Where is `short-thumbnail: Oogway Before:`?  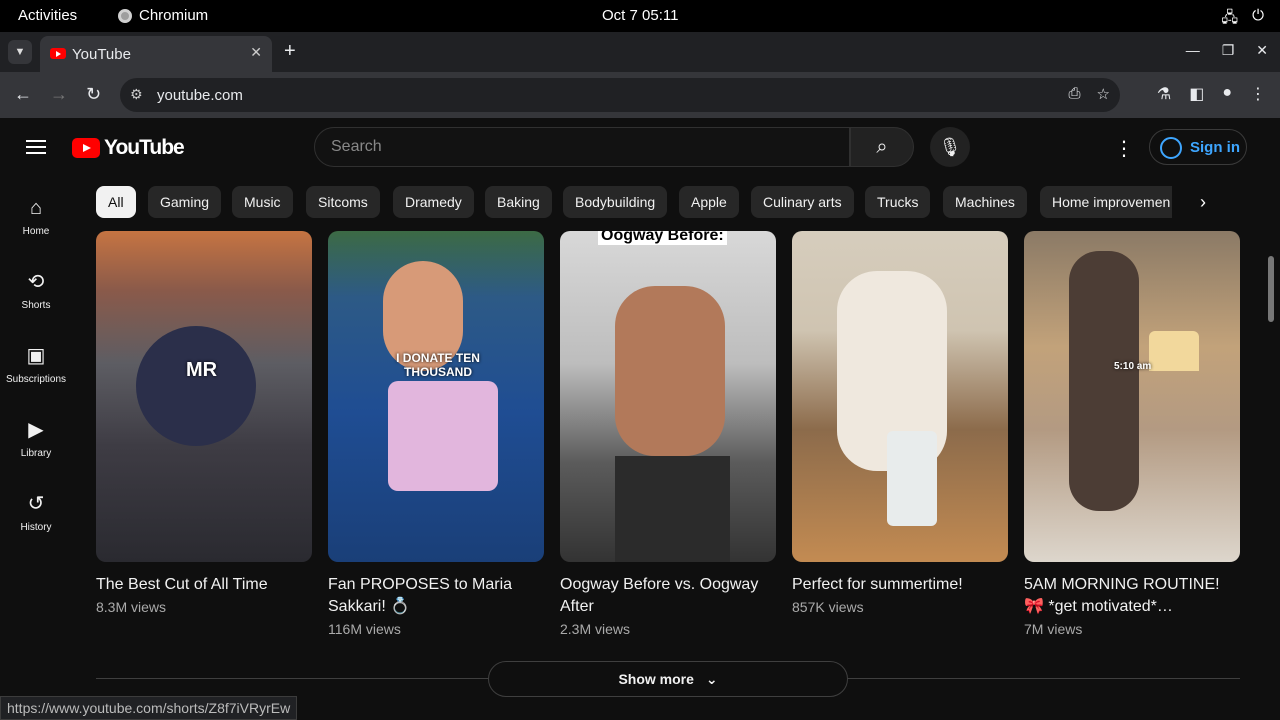
short-thumbnail: Oogway Before: is located at coordinates (668, 396).